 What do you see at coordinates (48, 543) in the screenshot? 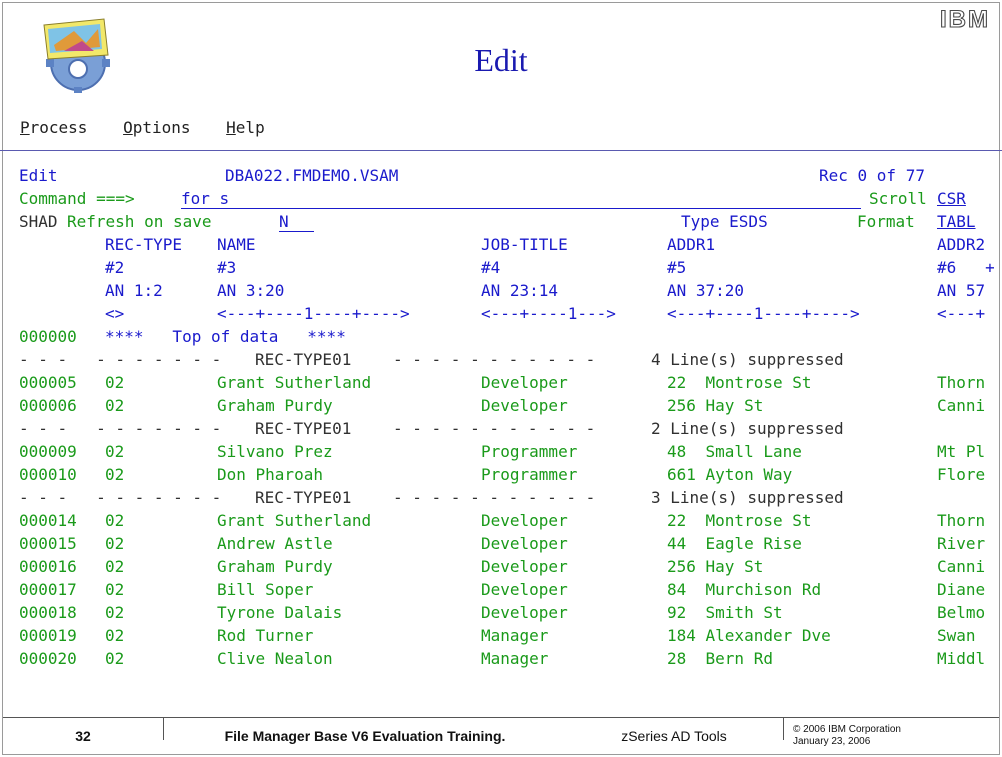
I see `line-number: 000015` at bounding box center [48, 543].